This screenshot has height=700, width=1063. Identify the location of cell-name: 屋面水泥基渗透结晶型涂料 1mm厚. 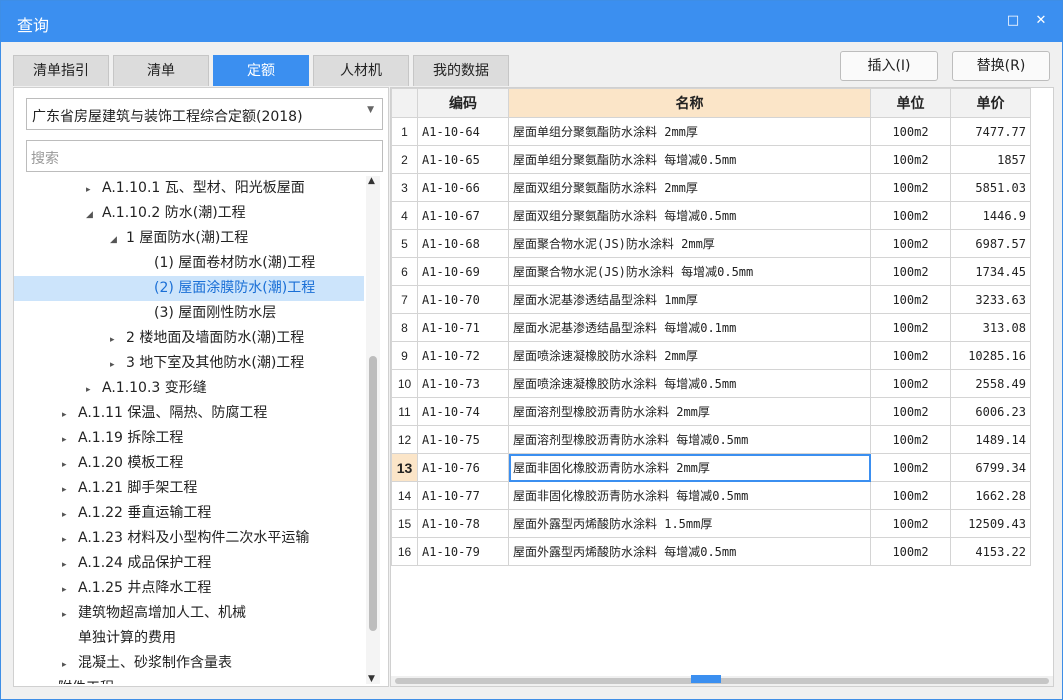
(689, 299).